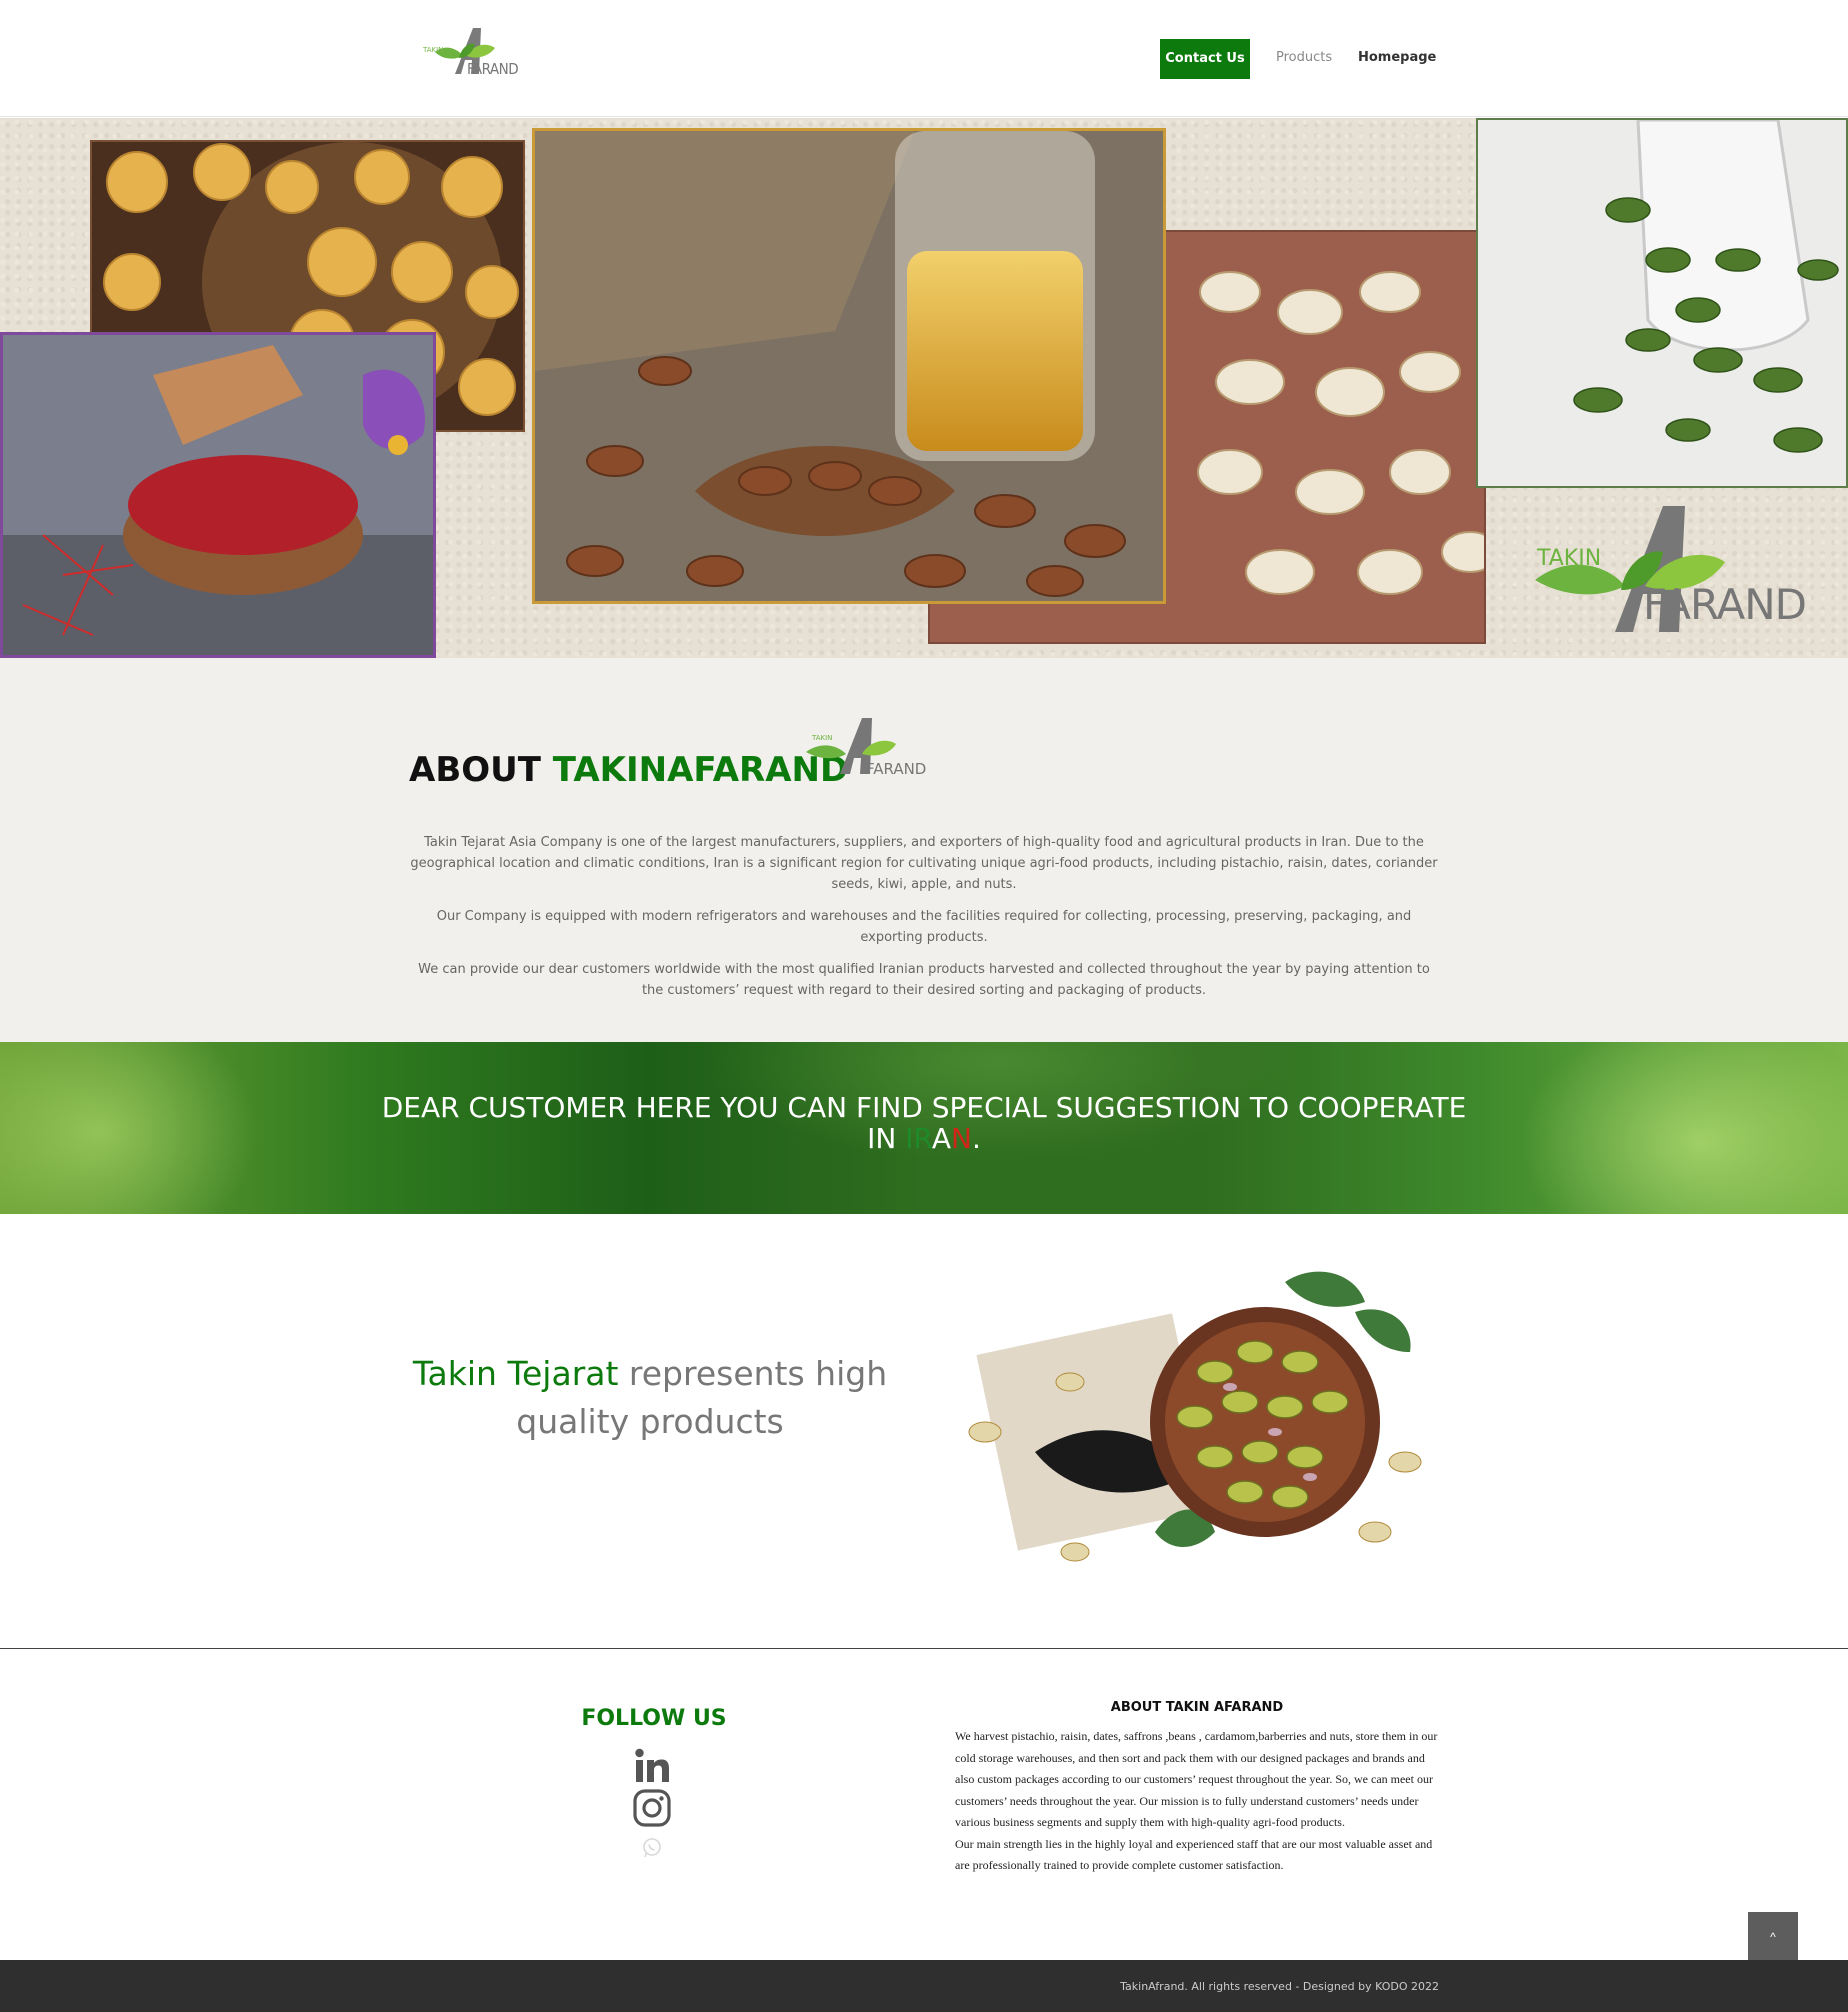 The image size is (1848, 2012). Describe the element at coordinates (849, 366) in the screenshot. I see `almond-oil-image` at that location.